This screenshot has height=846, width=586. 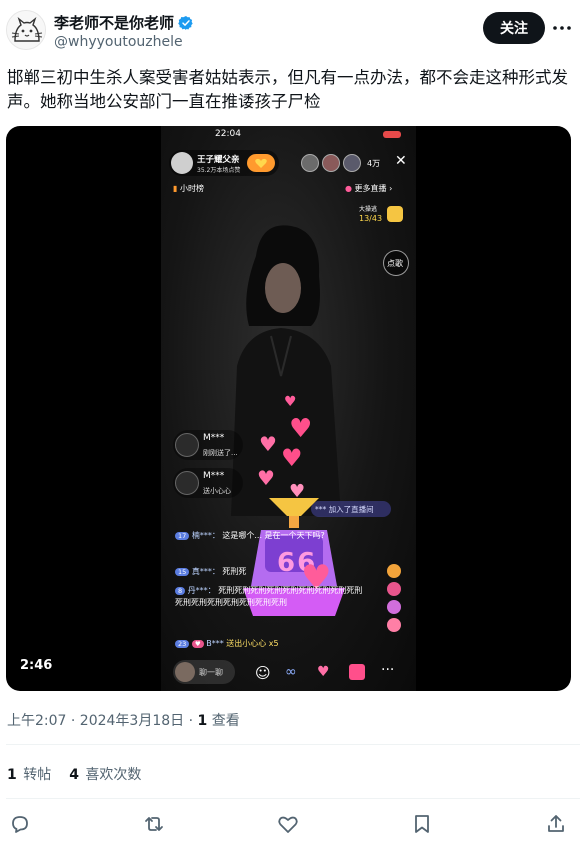 I want to click on likes-label: 喜欢次数, so click(x=113, y=775).